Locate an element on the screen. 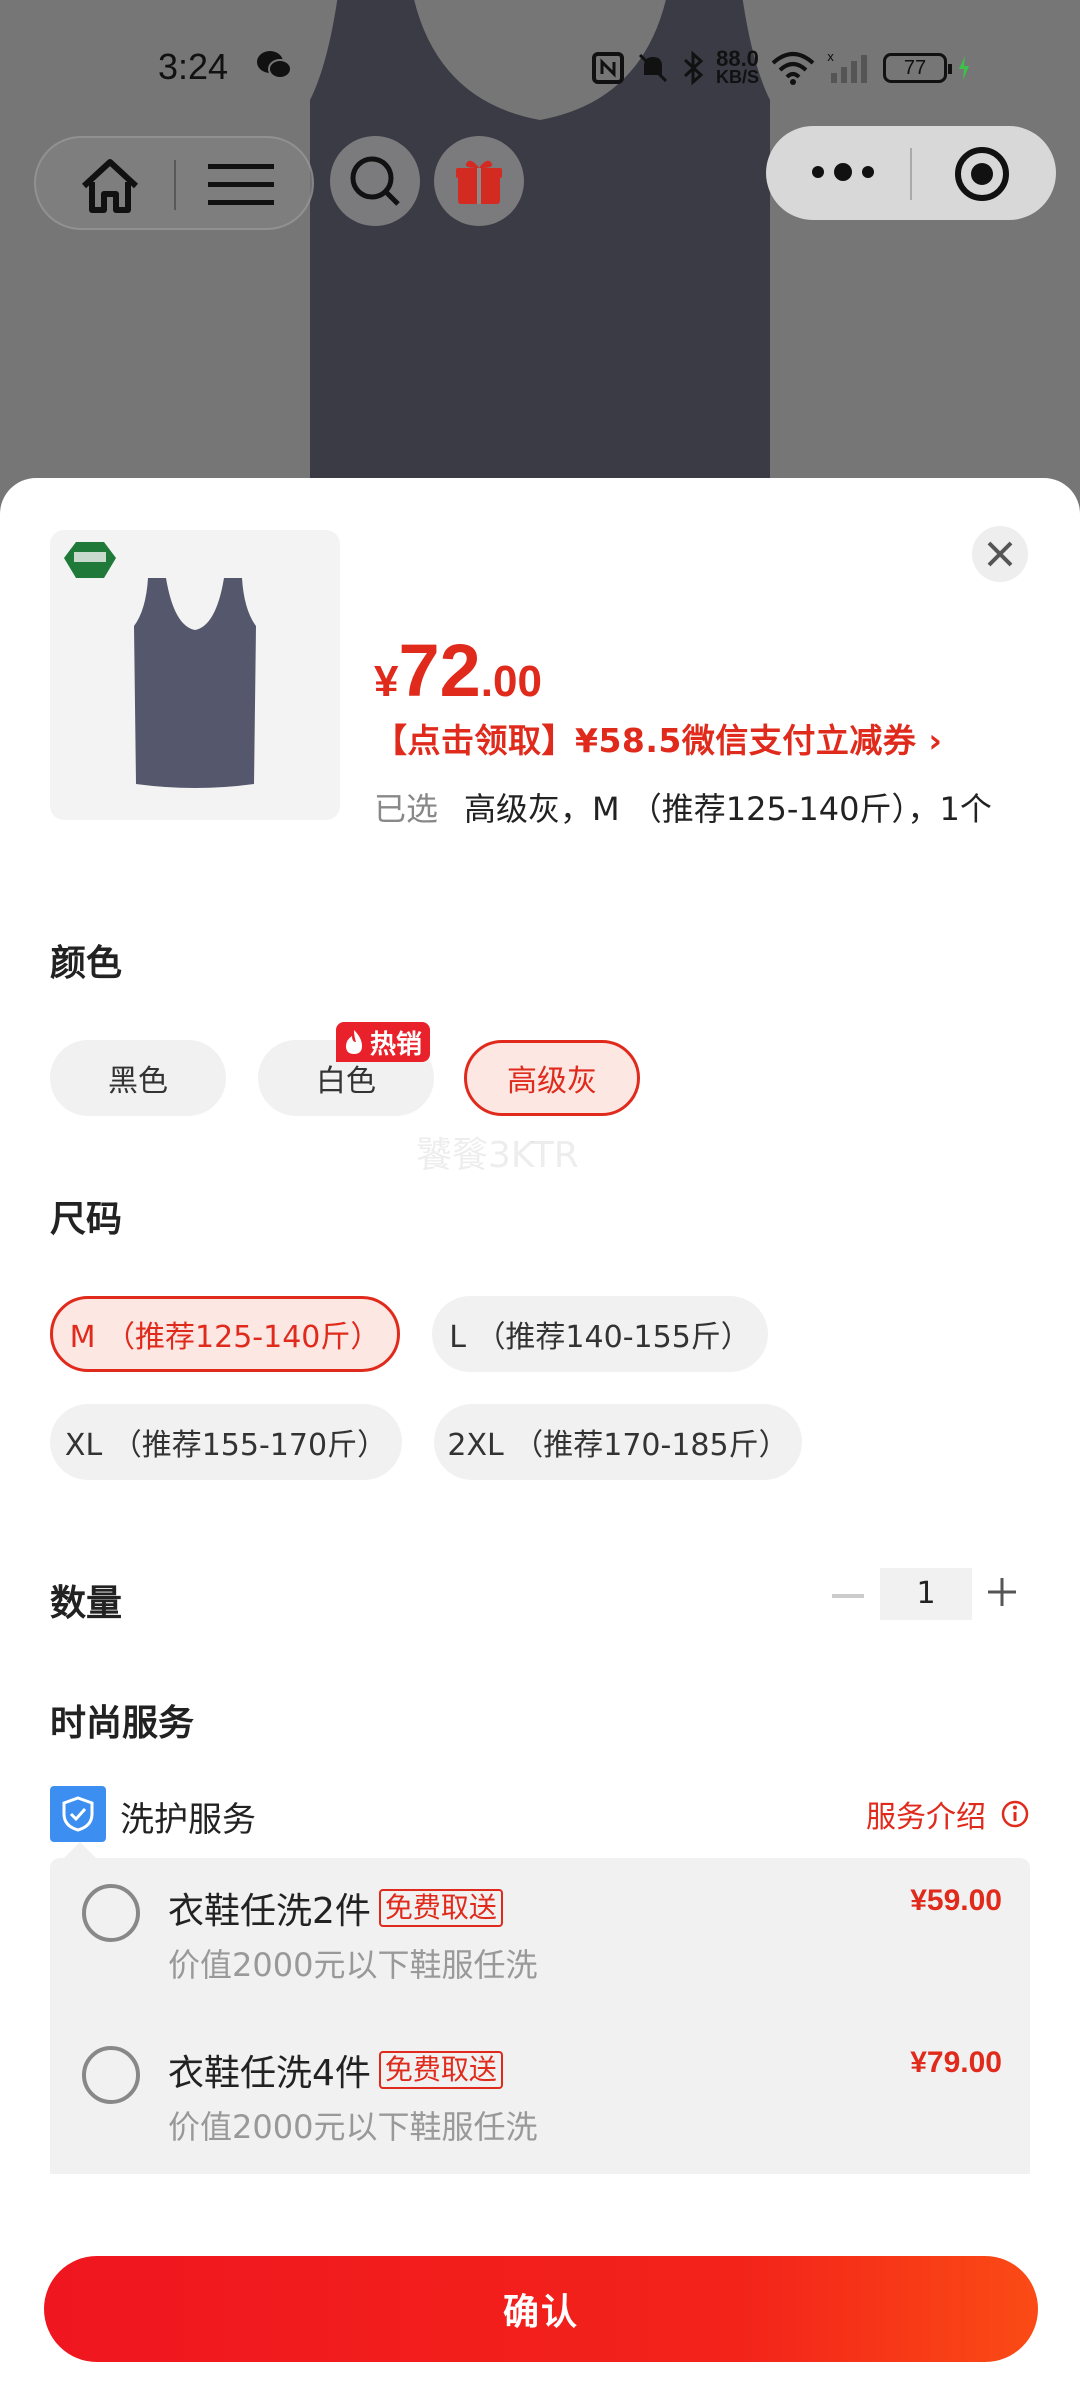  wifi-icon is located at coordinates (793, 68).